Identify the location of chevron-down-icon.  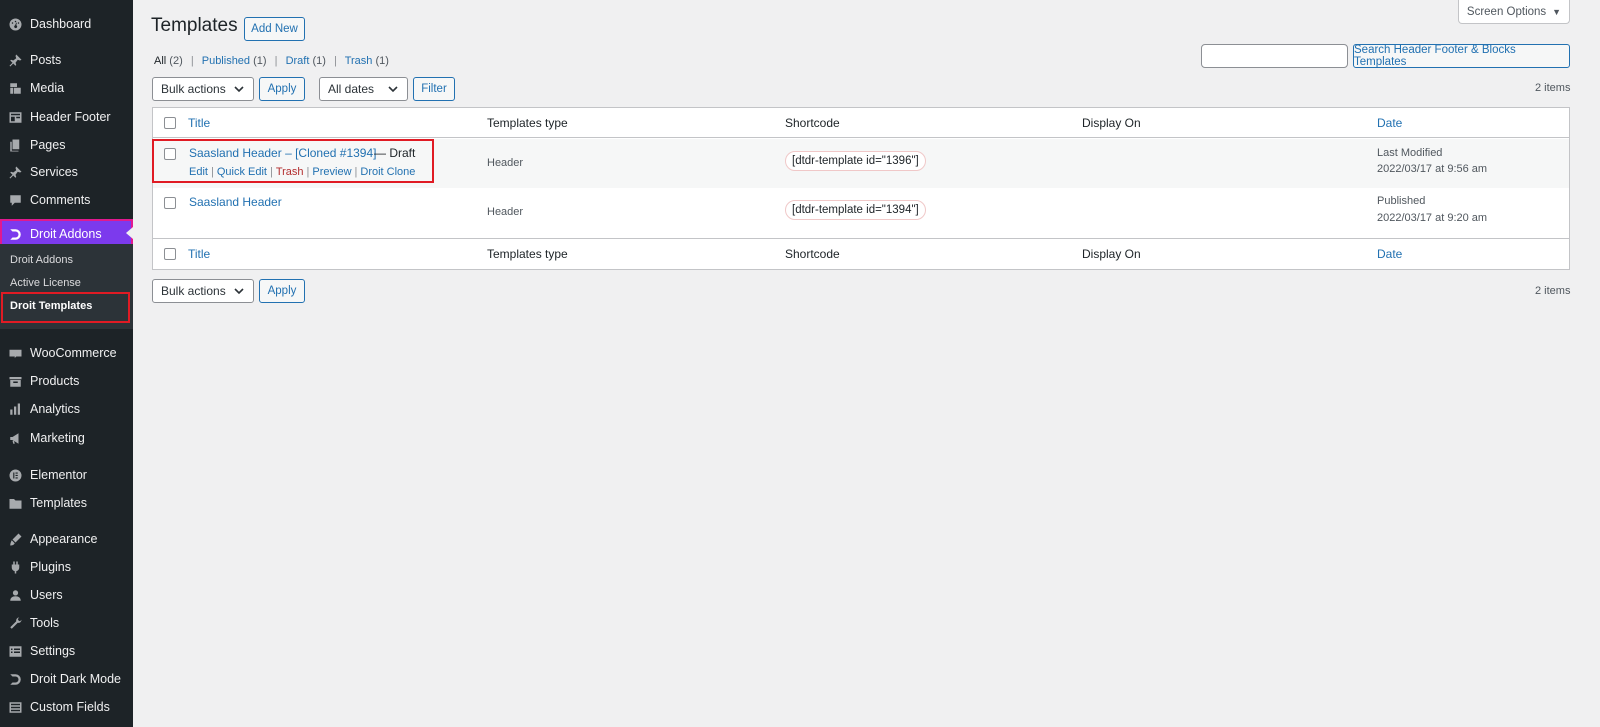
(239, 89).